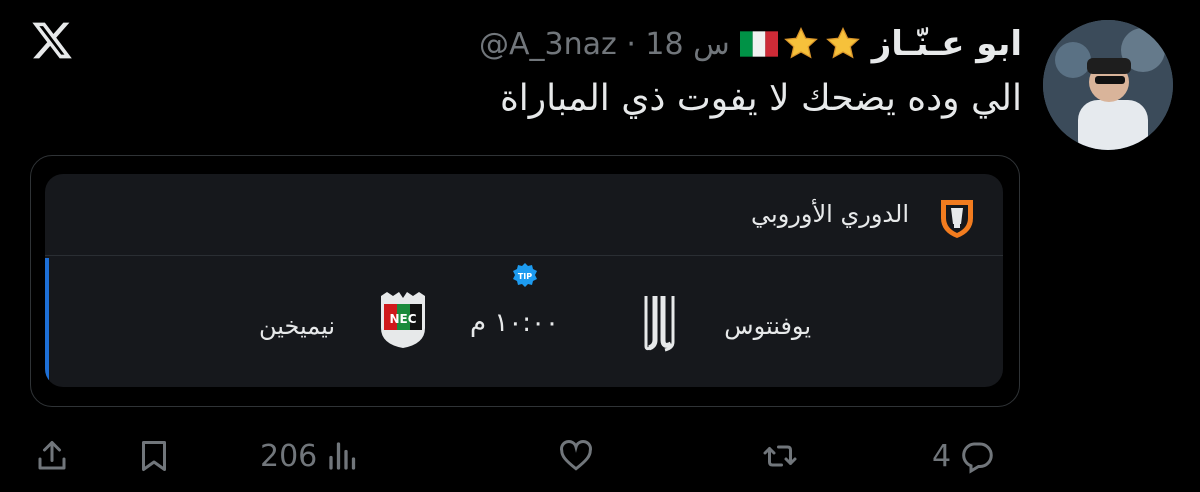  I want to click on retweet-button, so click(780, 456).